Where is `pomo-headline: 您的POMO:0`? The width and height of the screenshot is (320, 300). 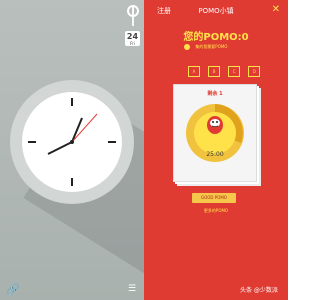 pomo-headline: 您的POMO:0 is located at coordinates (216, 37).